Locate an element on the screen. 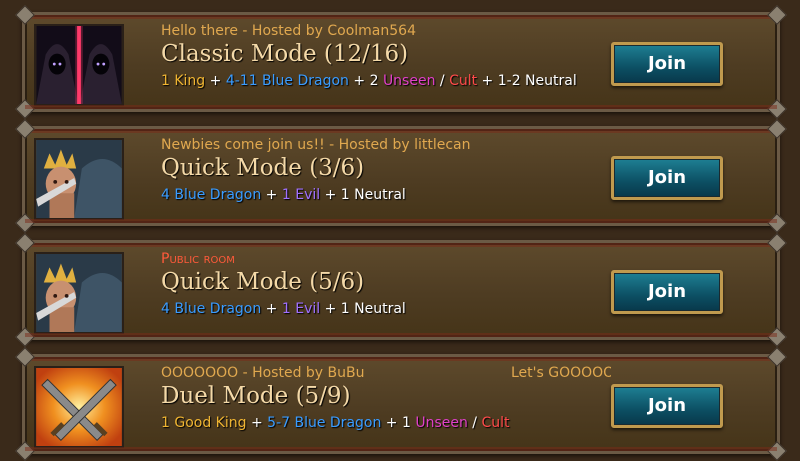 The image size is (800, 461). role-segment: + 1-2 Neutral is located at coordinates (527, 81).